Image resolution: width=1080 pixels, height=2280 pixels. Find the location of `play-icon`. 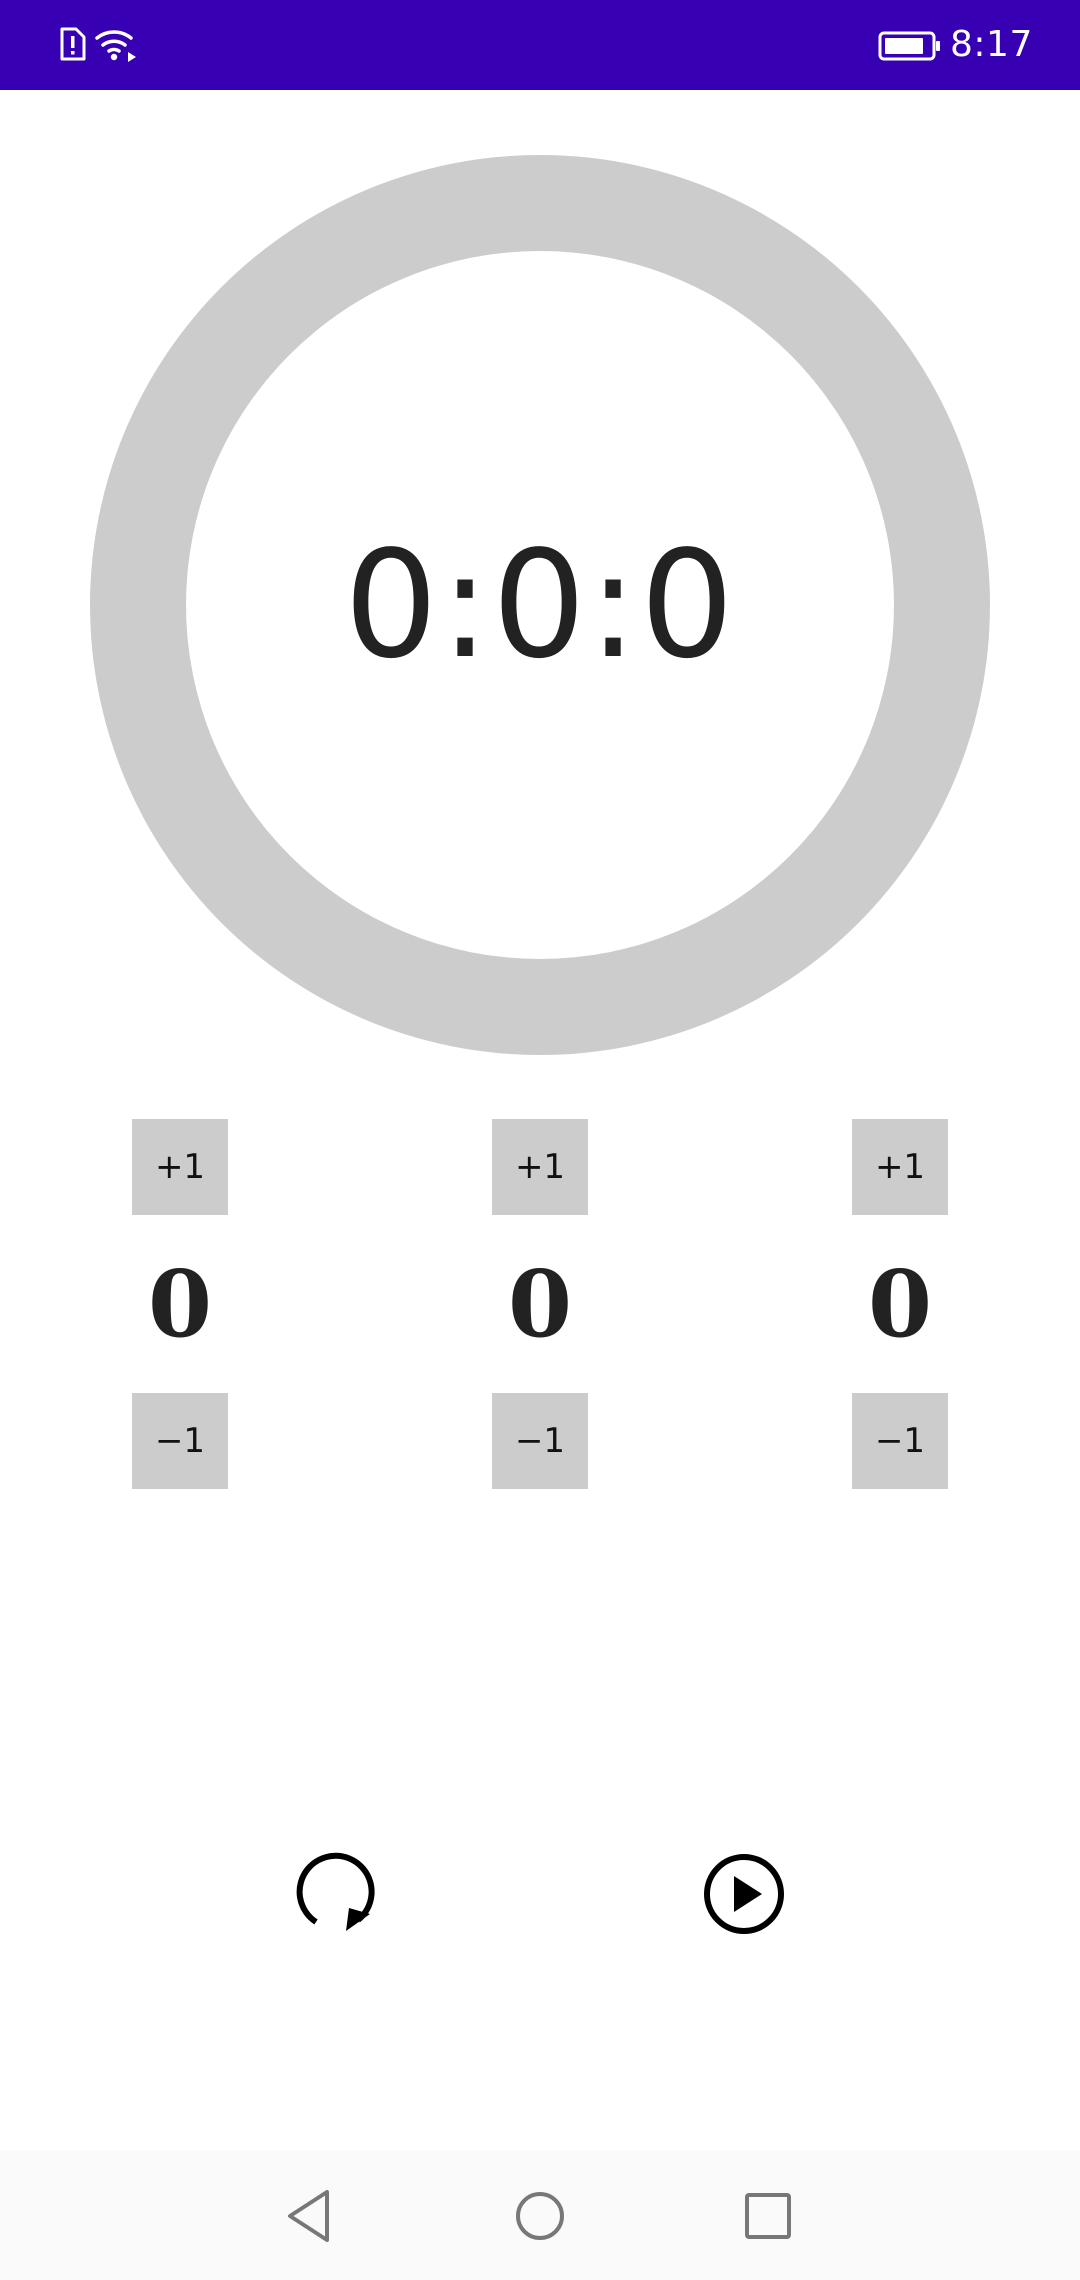

play-icon is located at coordinates (744, 1894).